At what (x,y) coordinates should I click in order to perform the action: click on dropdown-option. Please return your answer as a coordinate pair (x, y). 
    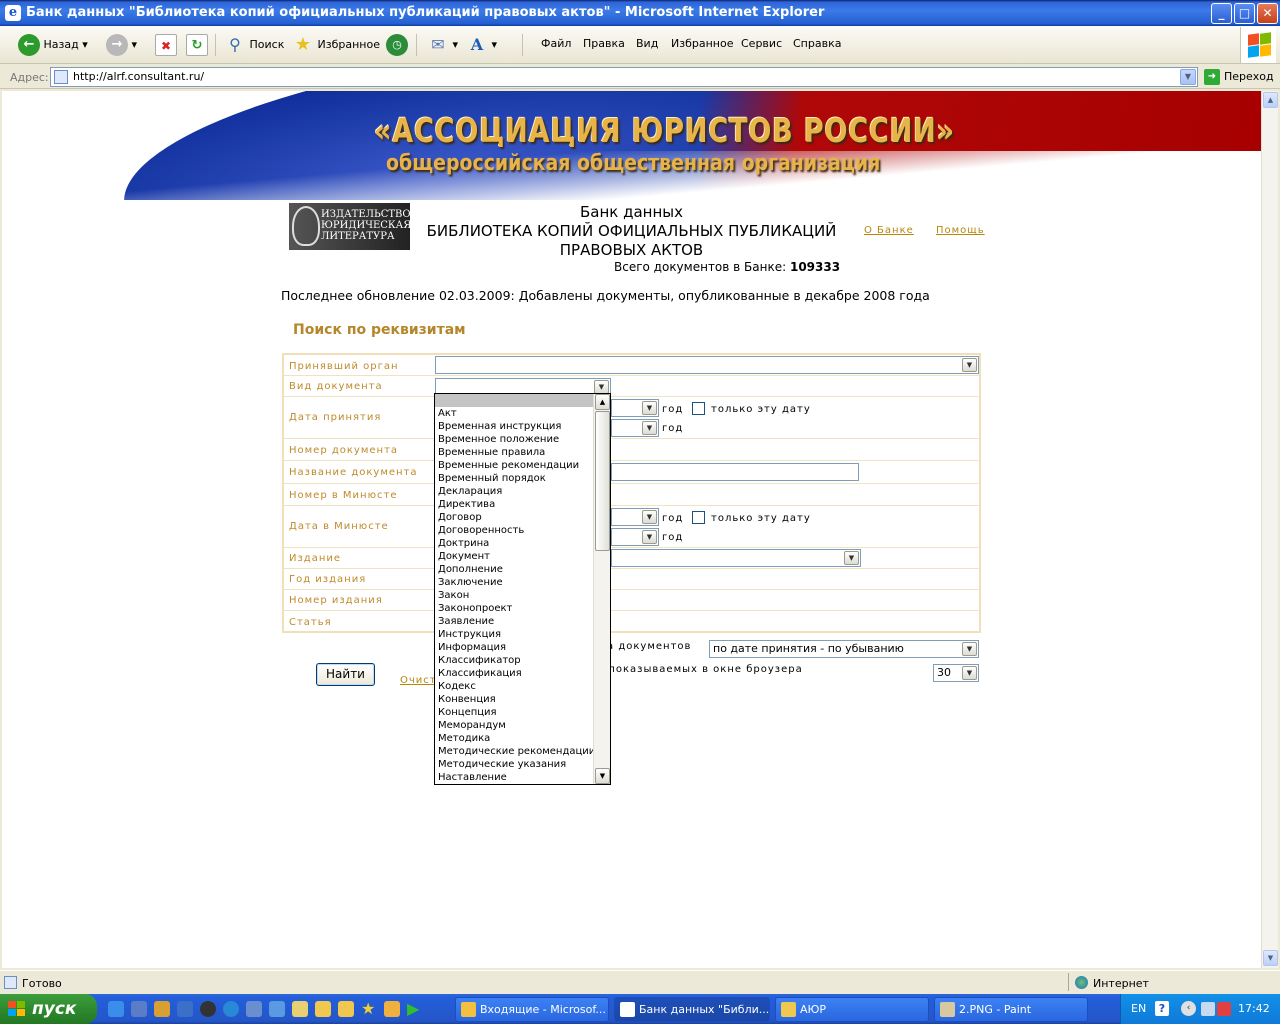
    Looking at the image, I should click on (514, 400).